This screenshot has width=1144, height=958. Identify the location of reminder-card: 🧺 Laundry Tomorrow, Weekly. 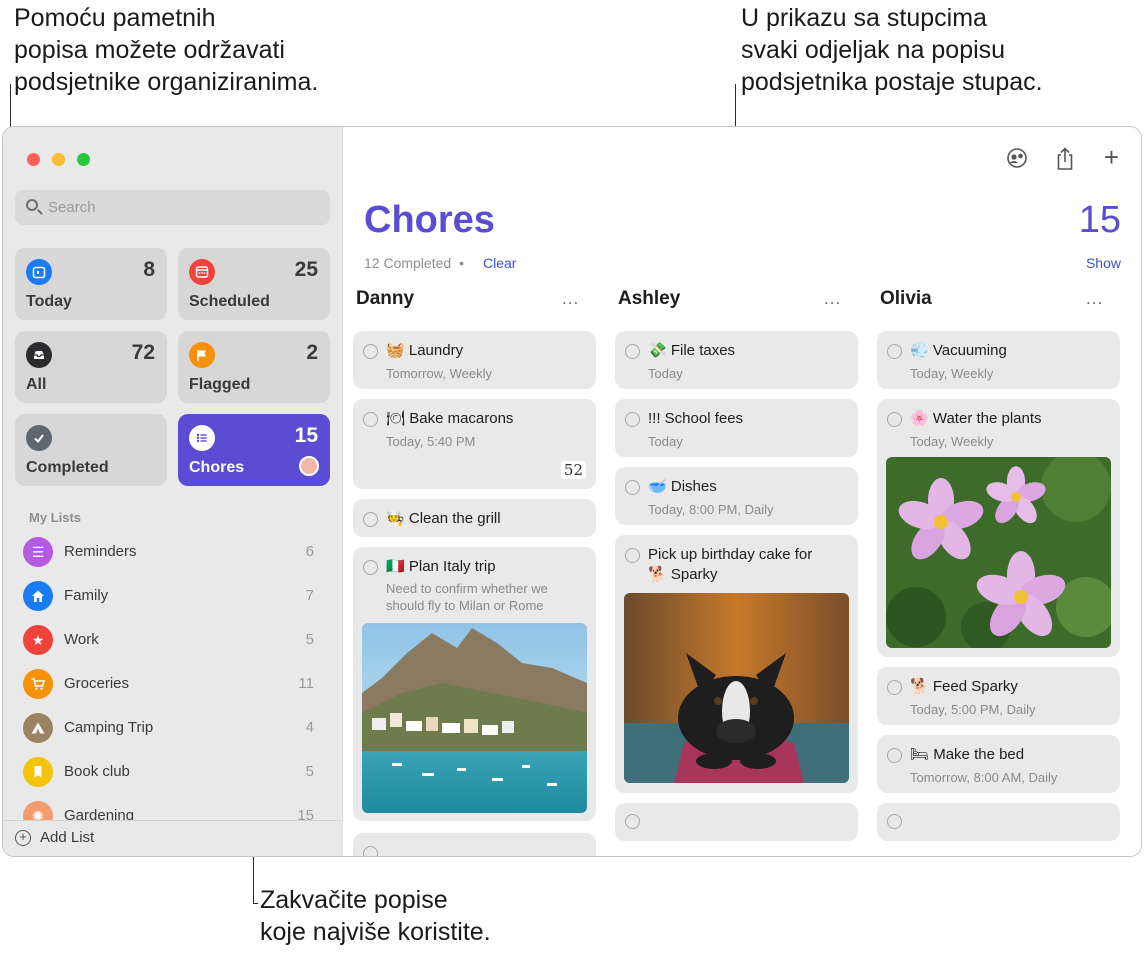
(474, 360).